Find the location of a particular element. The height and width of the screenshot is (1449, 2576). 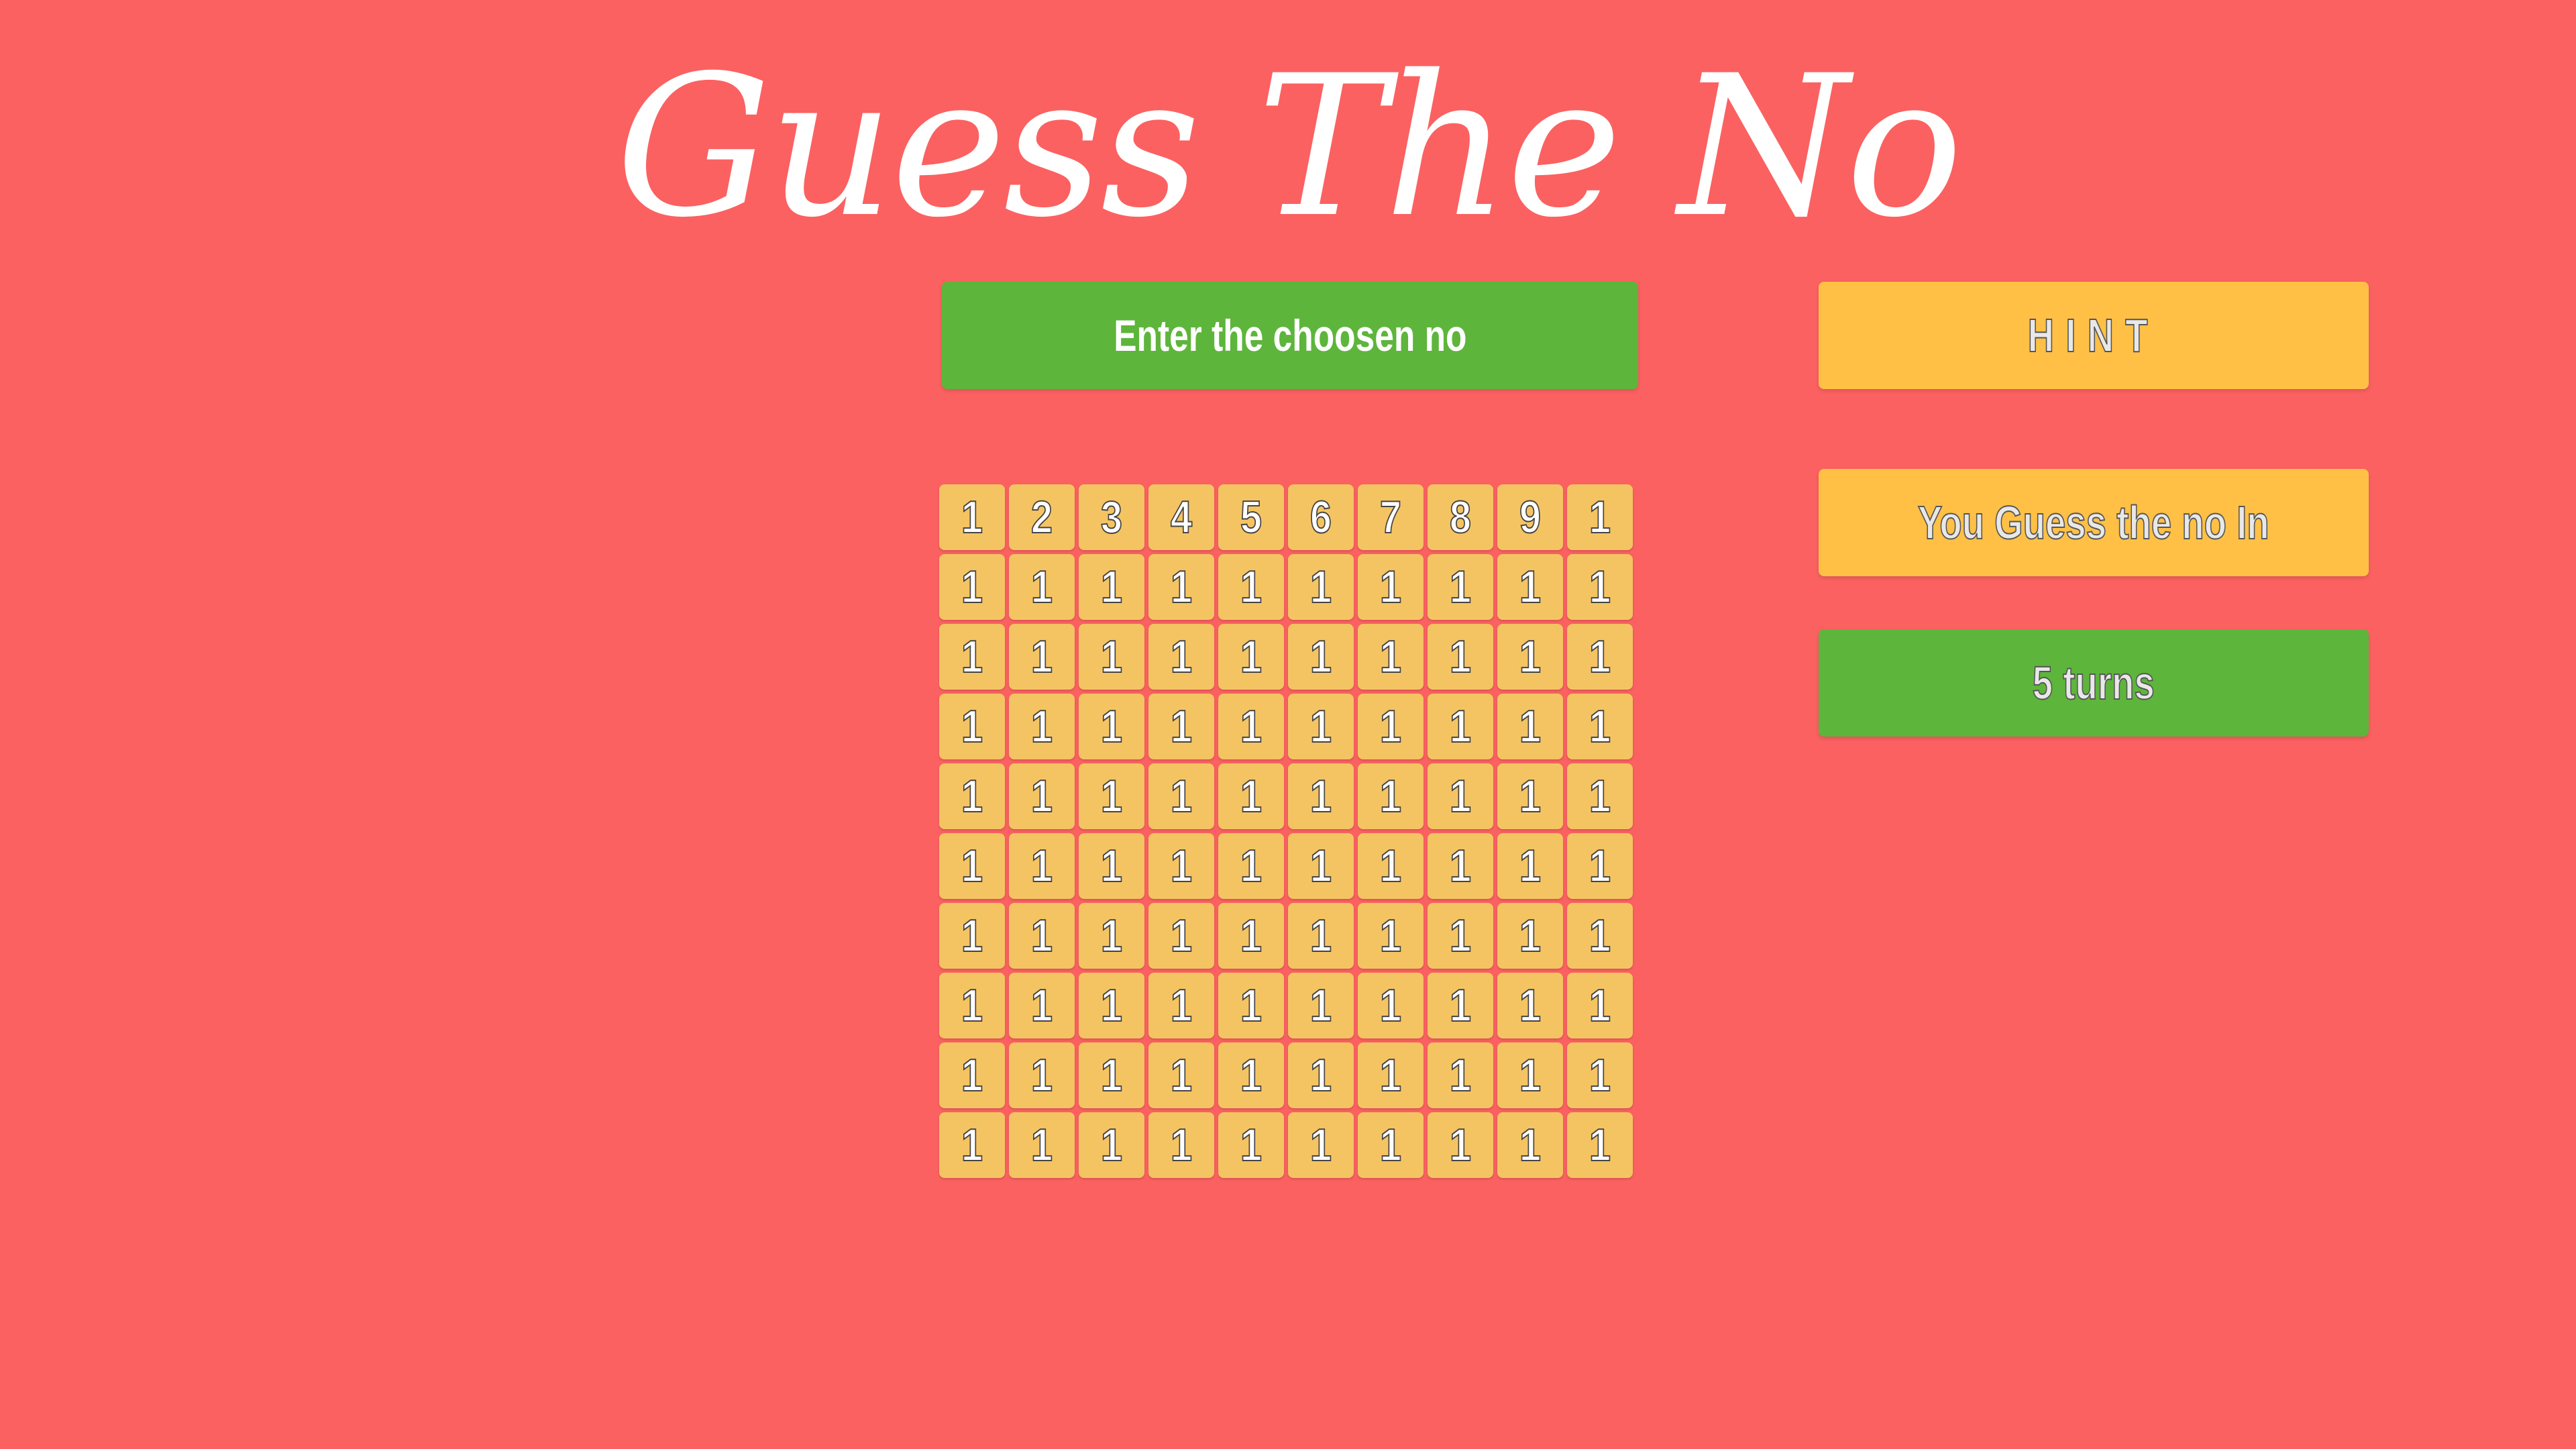

number-cell: 7 is located at coordinates (1391, 517).